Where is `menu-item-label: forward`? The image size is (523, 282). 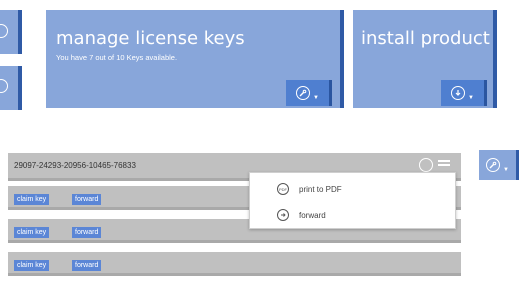 menu-item-label: forward is located at coordinates (312, 215).